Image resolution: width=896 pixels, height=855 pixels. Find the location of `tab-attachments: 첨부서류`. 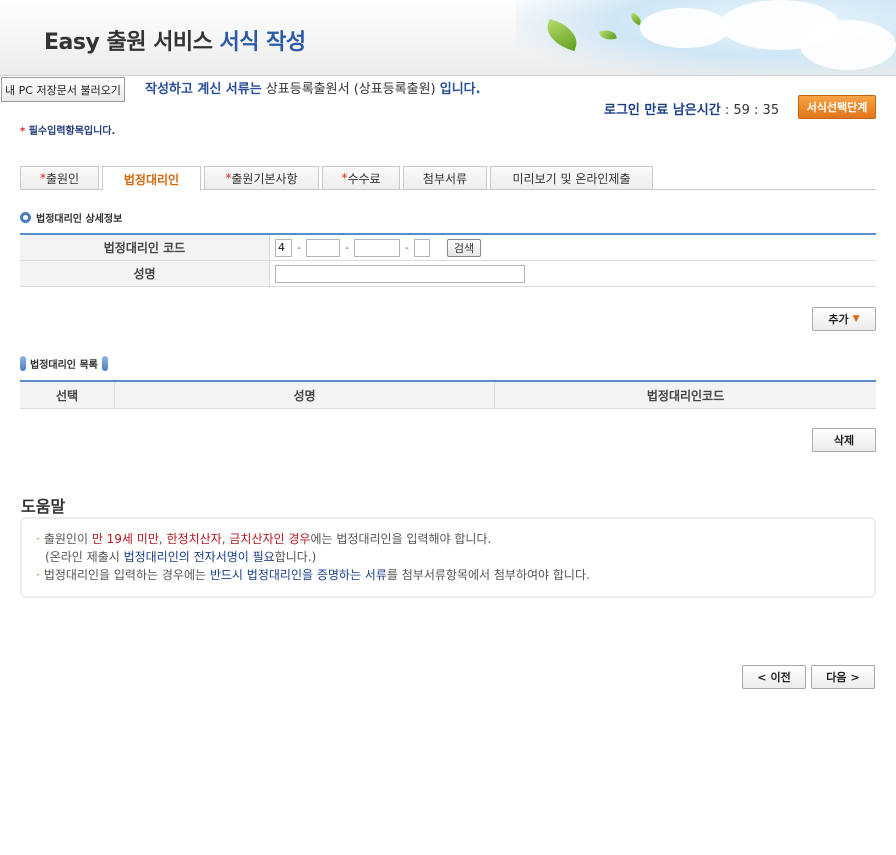

tab-attachments: 첨부서류 is located at coordinates (445, 177).